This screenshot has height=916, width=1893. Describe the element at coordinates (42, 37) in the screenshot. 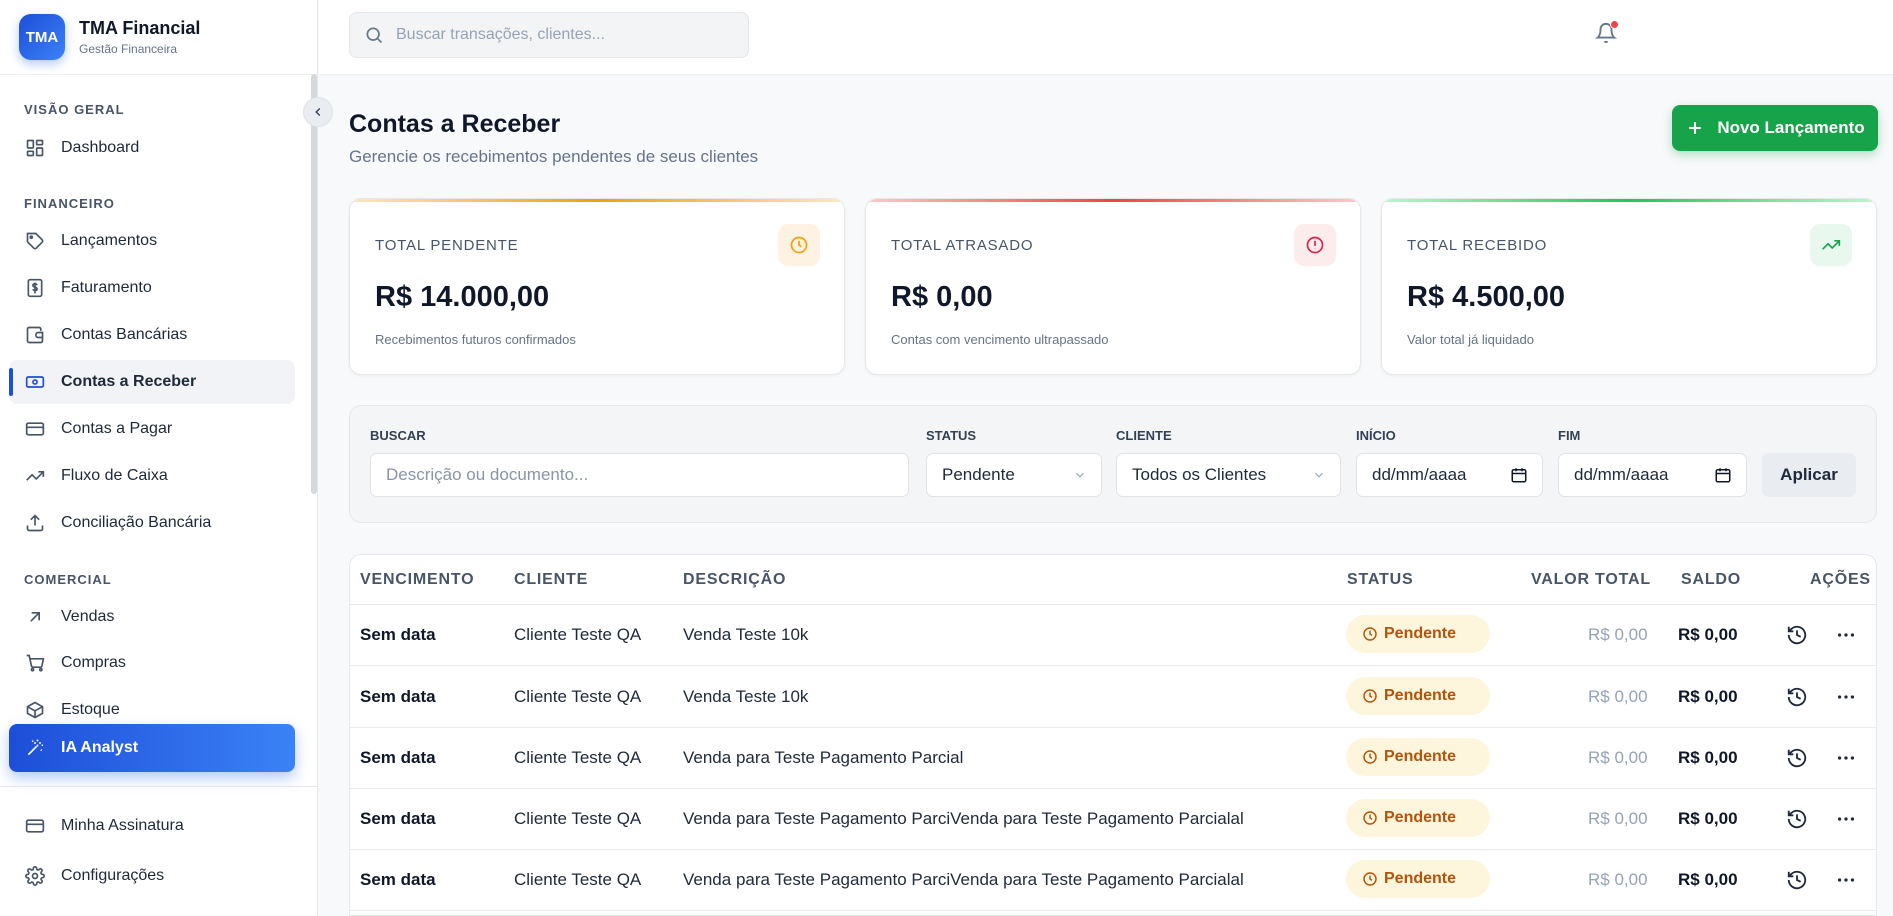

I see `brand-logo: TMA` at that location.